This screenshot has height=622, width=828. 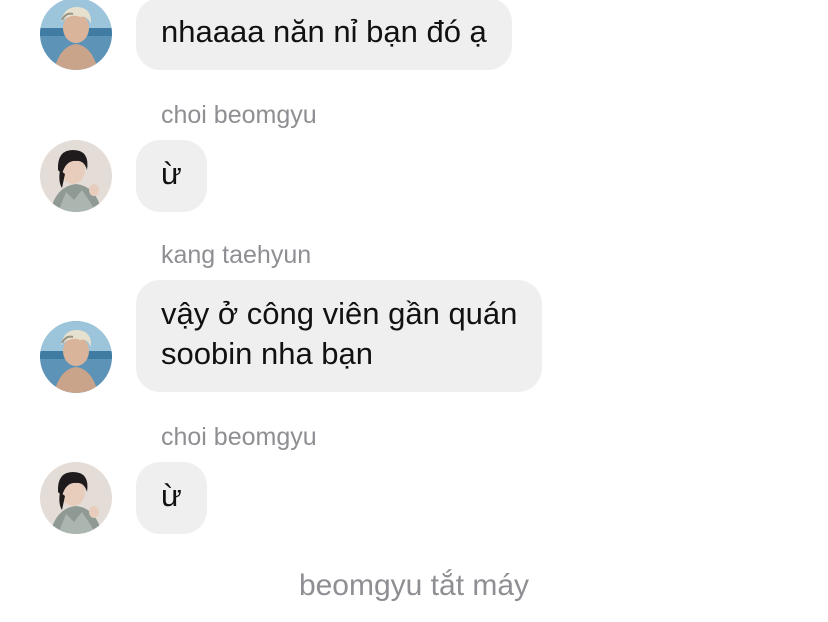 I want to click on message-bubble: vậy ở công viên gần quán soobin nha bạn, so click(x=339, y=336).